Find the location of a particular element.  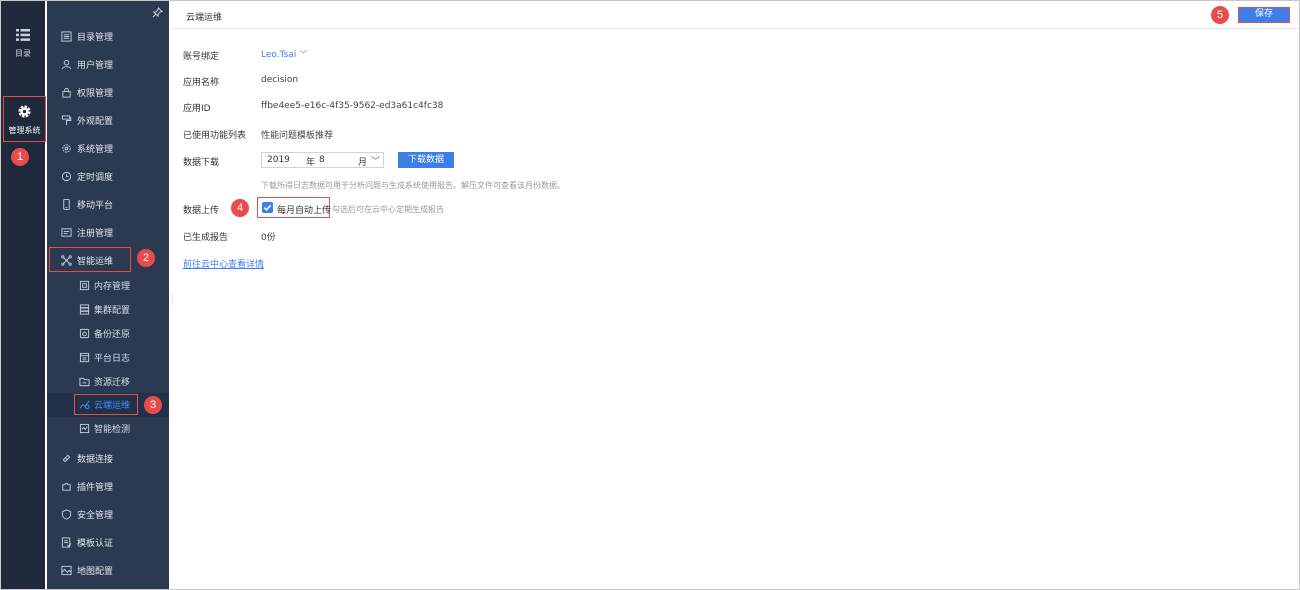

sub-item-smart-check: 智能检测 is located at coordinates (108, 429).